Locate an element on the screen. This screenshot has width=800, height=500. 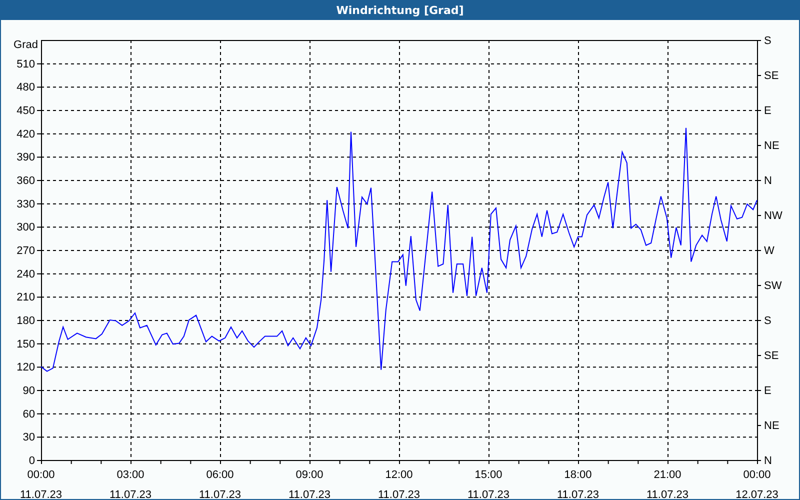
y-tick-label: 30 is located at coordinates (28, 438).